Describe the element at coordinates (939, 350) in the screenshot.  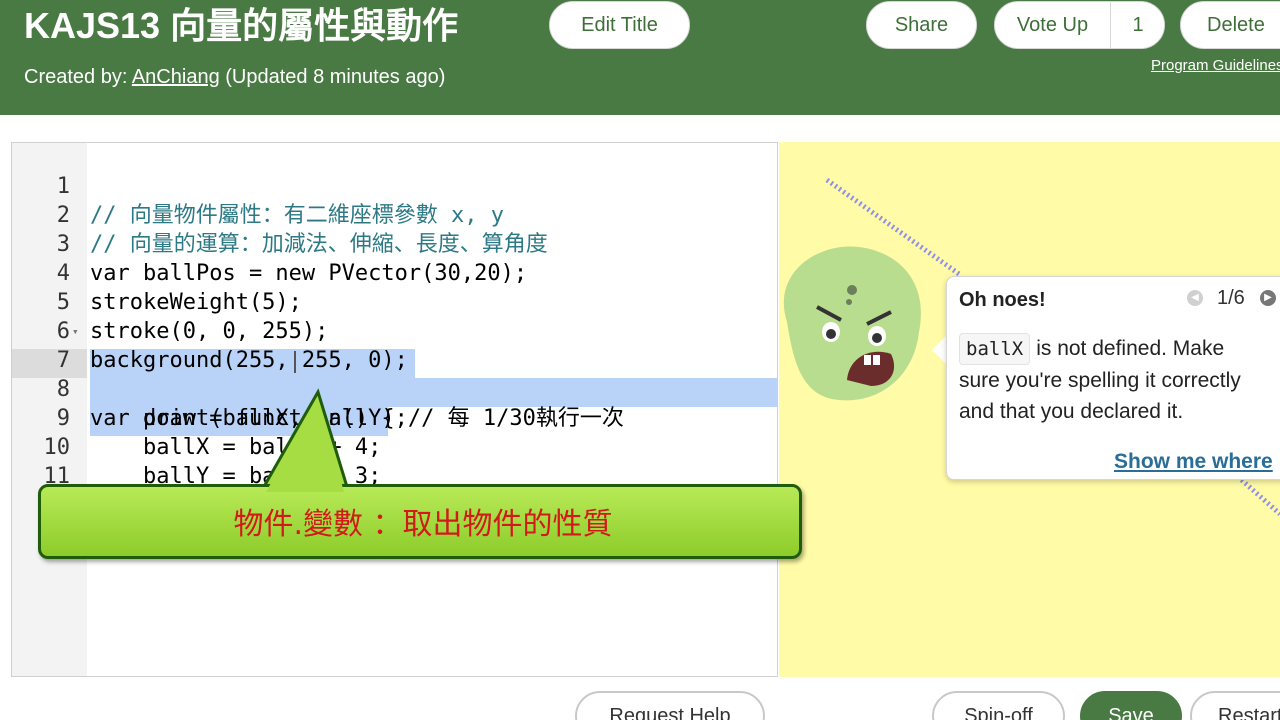
I see `error-bubble-pointer` at that location.